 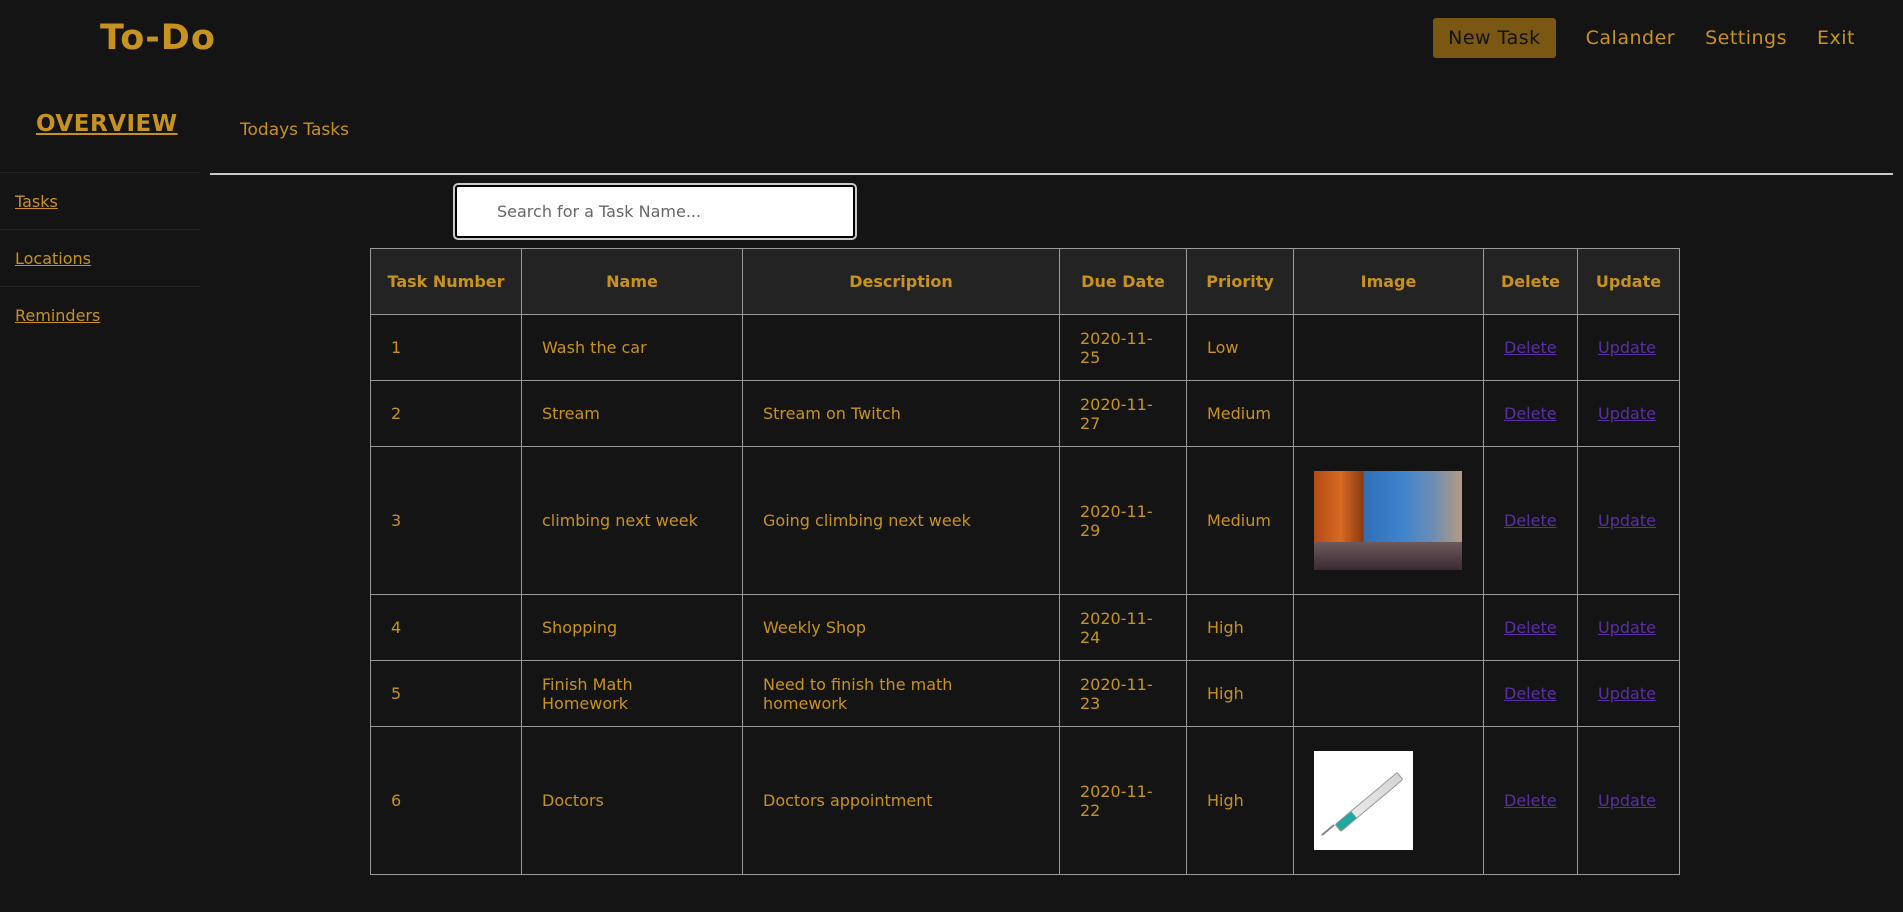 What do you see at coordinates (1494, 38) in the screenshot?
I see `new-task-button: New Task` at bounding box center [1494, 38].